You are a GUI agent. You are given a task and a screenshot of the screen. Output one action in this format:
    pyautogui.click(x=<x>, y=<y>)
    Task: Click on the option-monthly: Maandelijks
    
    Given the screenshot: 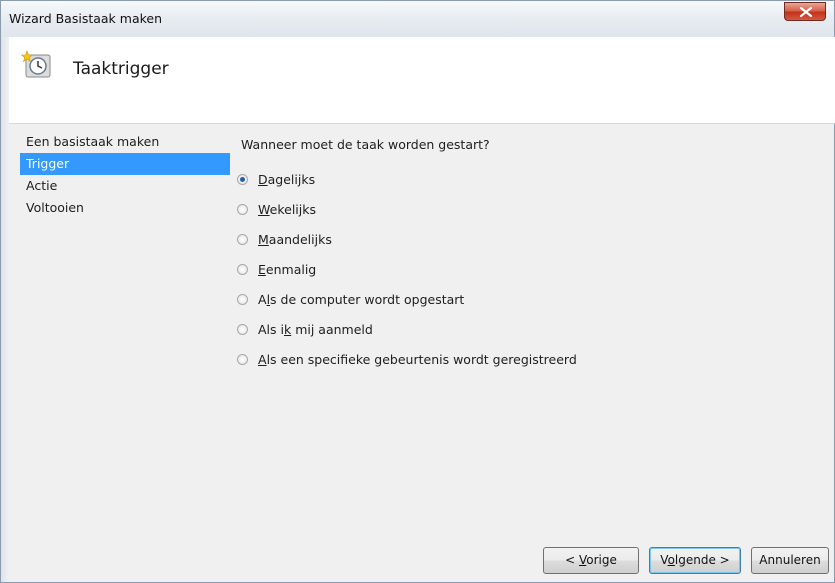 What is the action you would take?
    pyautogui.click(x=407, y=239)
    